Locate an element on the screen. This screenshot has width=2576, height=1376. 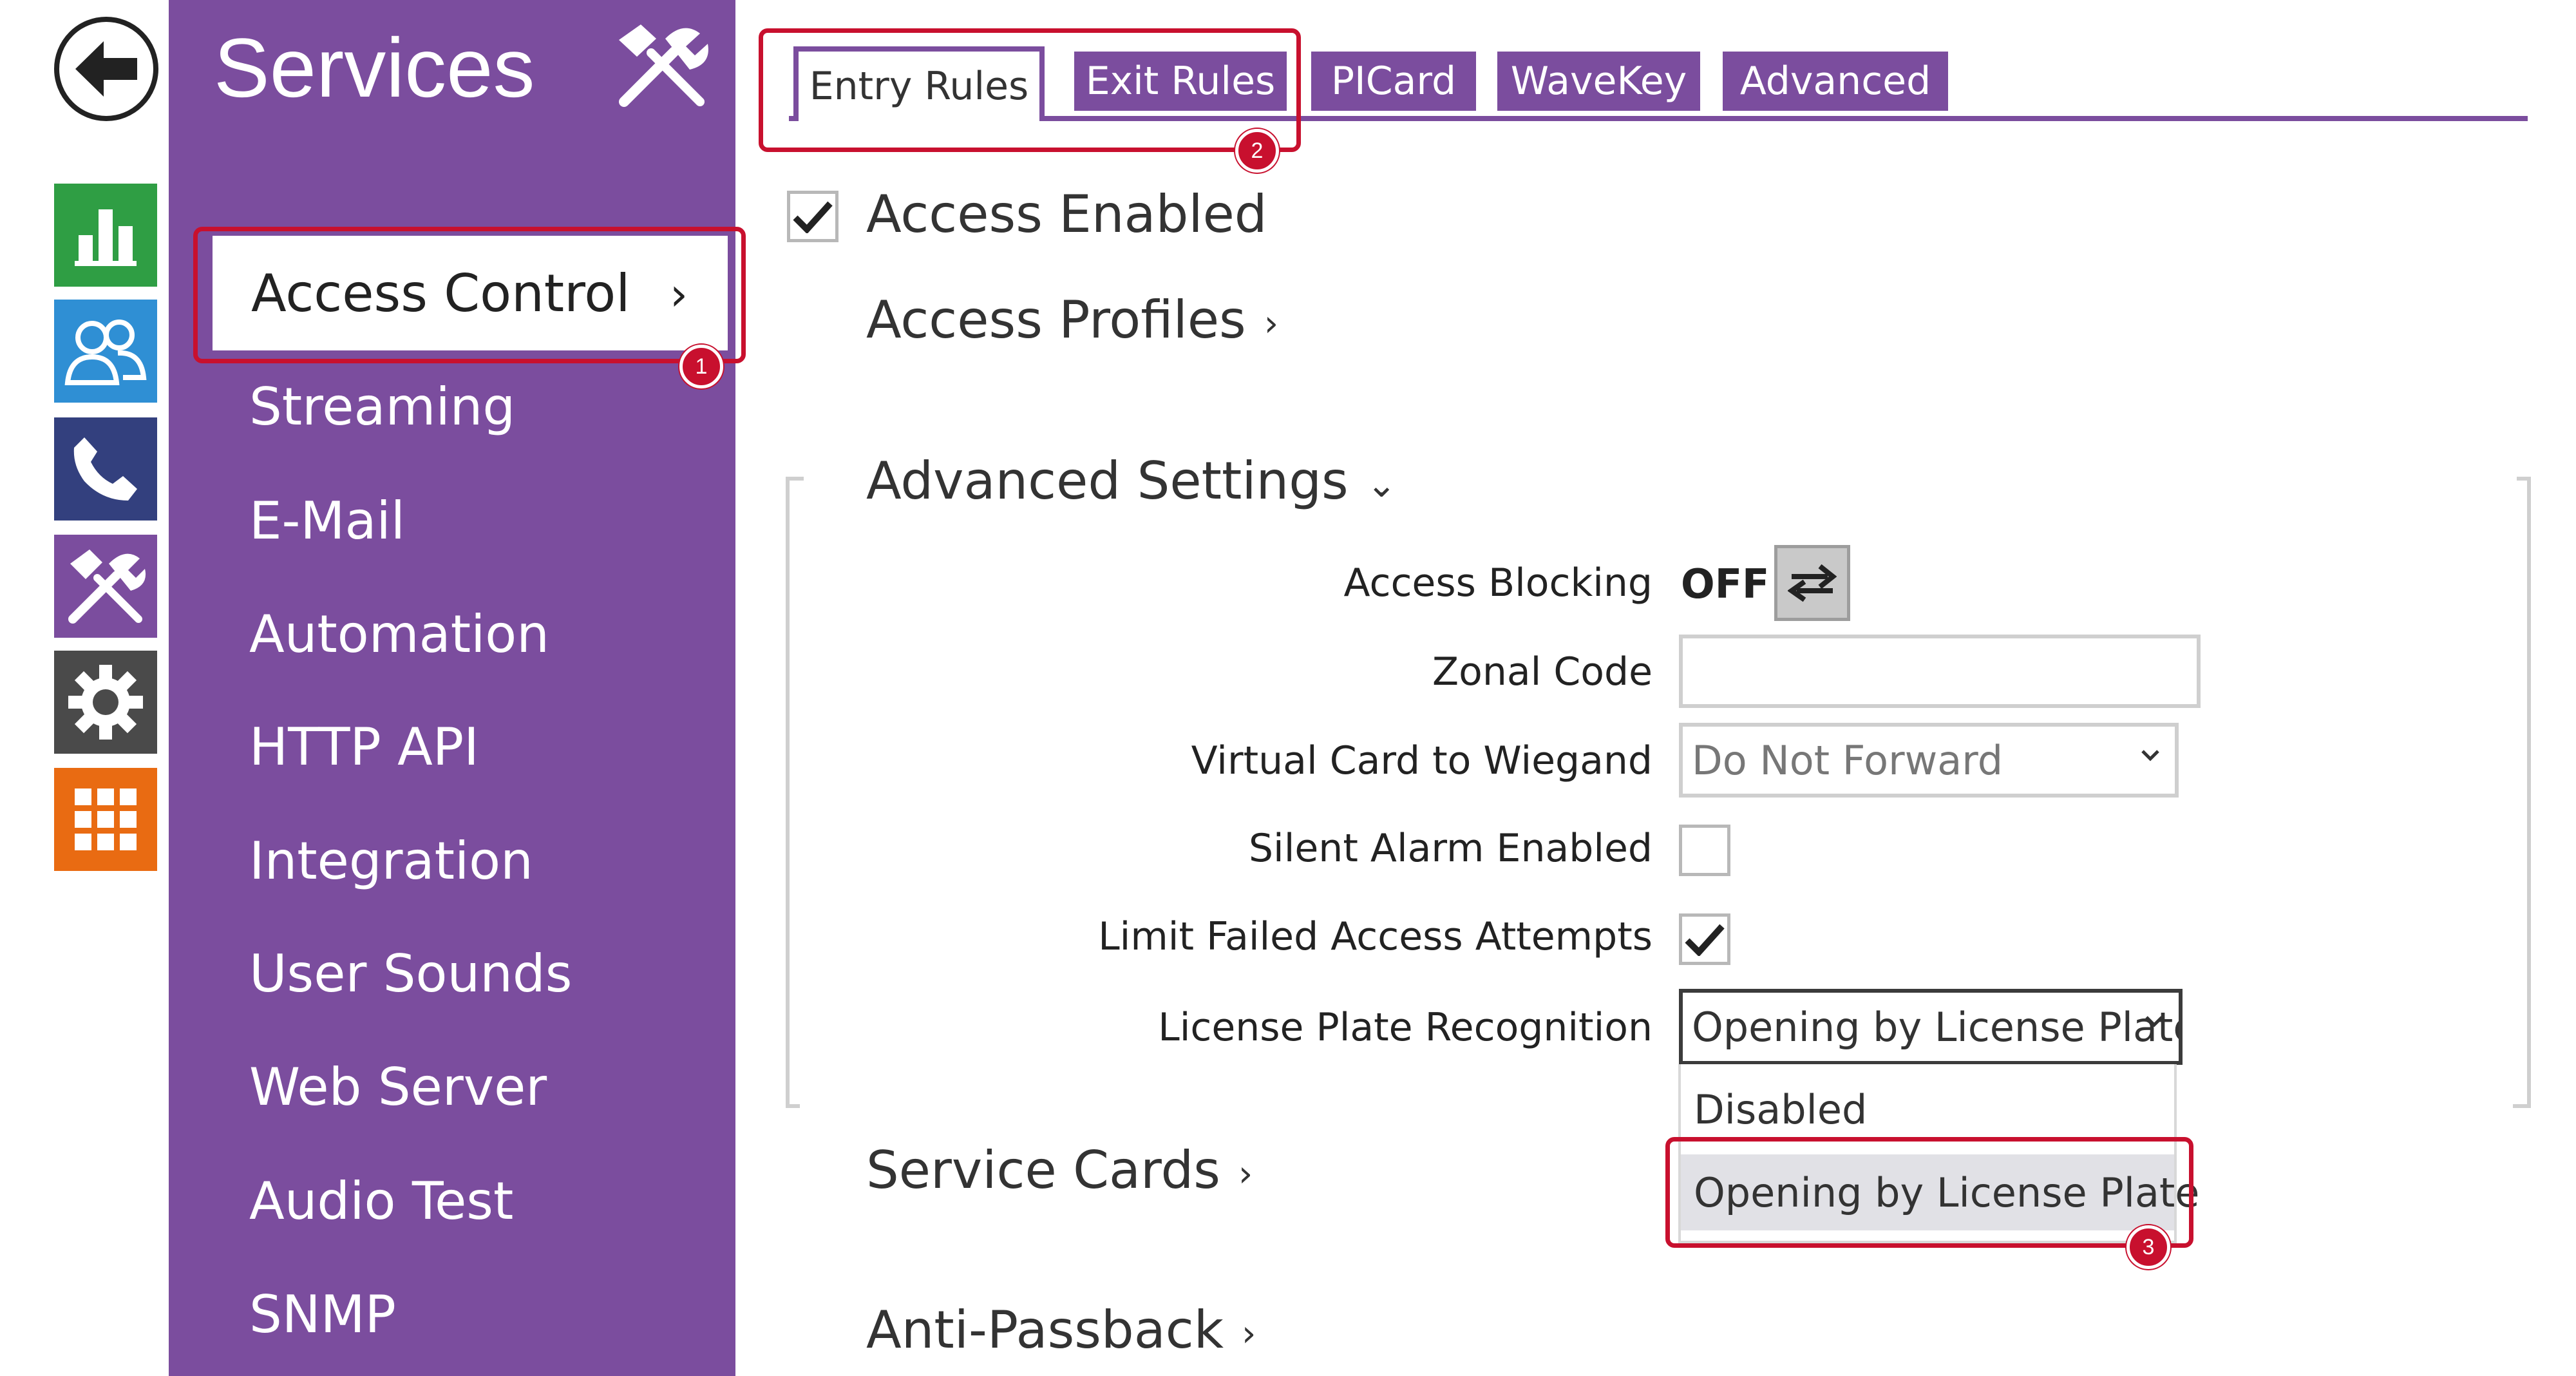
sidebar-item-streaming: Streaming is located at coordinates (382, 407).